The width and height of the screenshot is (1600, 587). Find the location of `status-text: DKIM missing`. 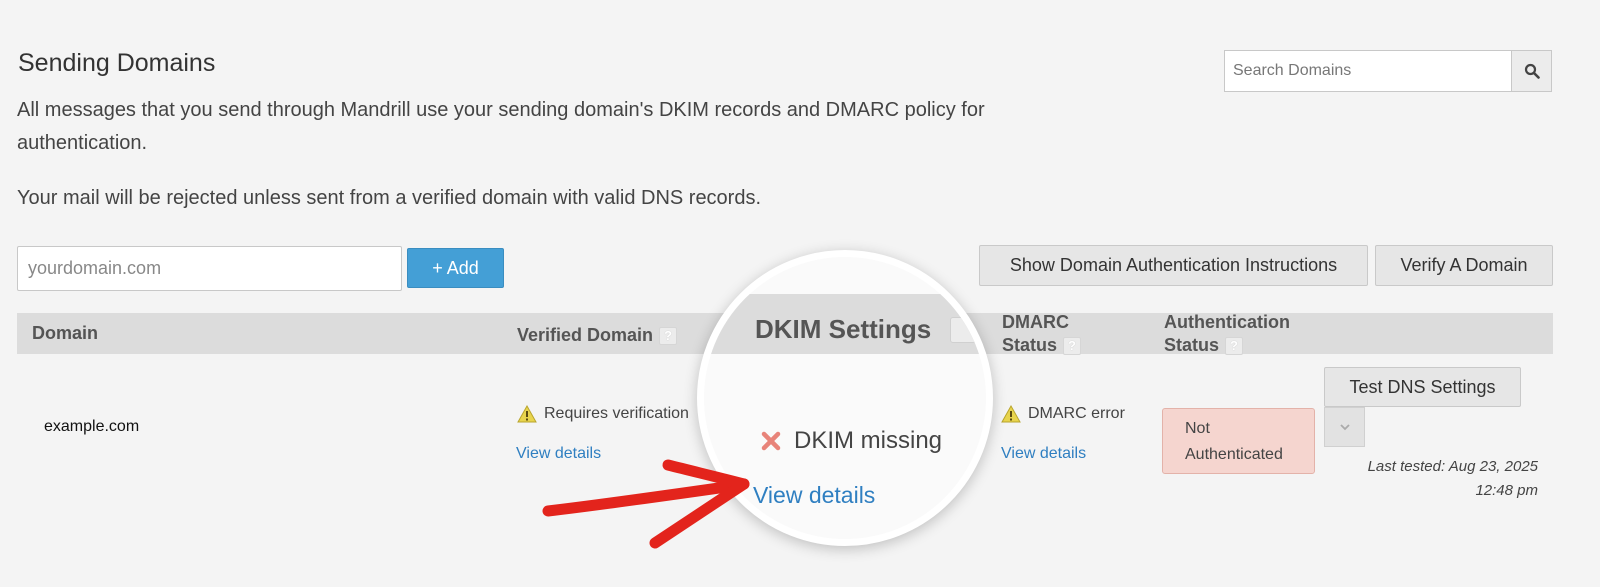

status-text: DKIM missing is located at coordinates (868, 440).